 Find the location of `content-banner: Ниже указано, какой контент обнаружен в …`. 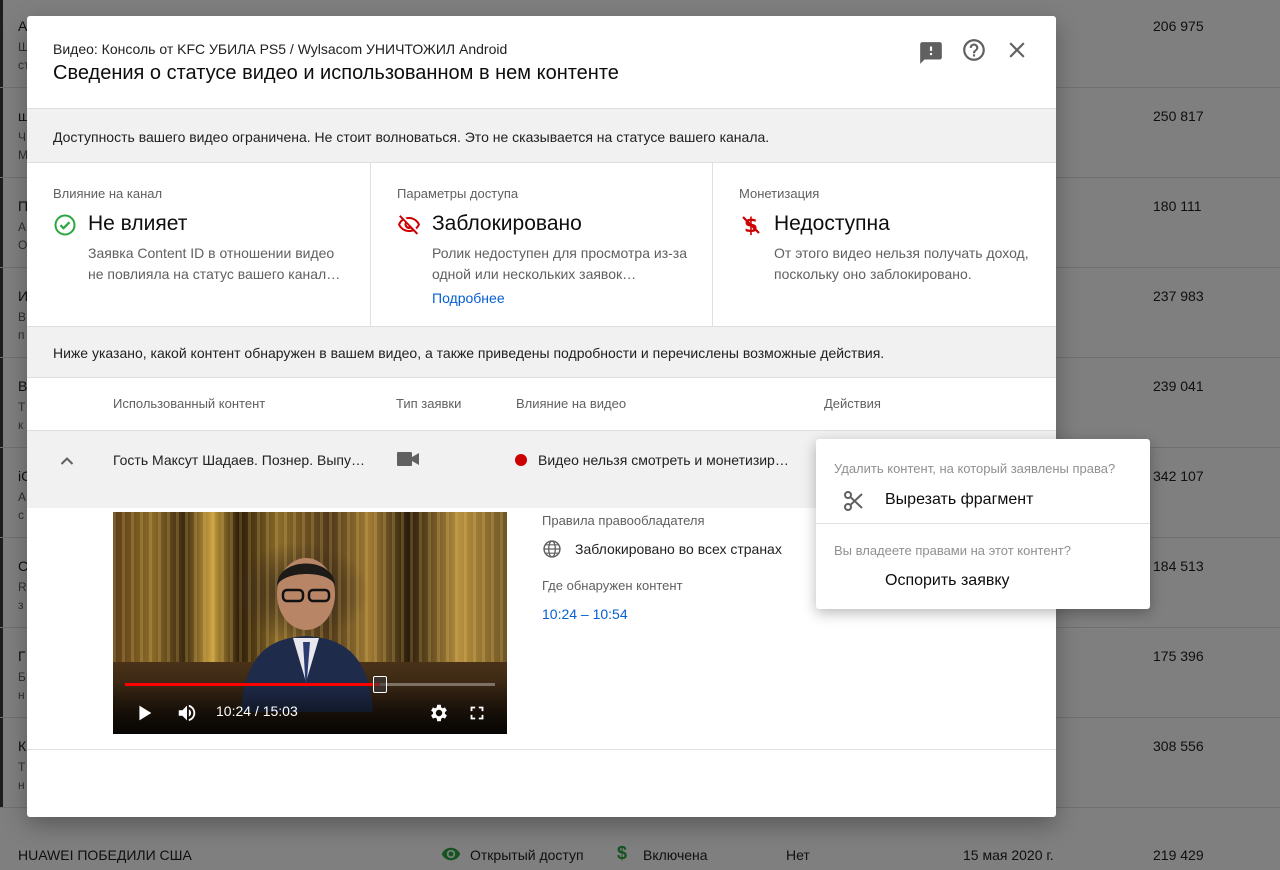

content-banner: Ниже указано, какой контент обнаружен в … is located at coordinates (541, 352).